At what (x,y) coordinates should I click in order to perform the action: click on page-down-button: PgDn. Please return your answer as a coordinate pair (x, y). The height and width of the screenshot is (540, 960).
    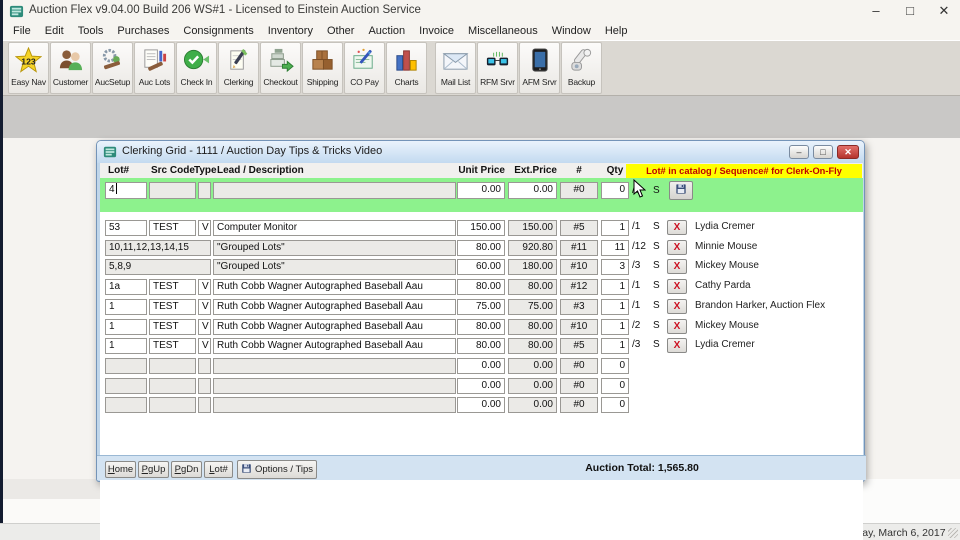
    Looking at the image, I should click on (186, 469).